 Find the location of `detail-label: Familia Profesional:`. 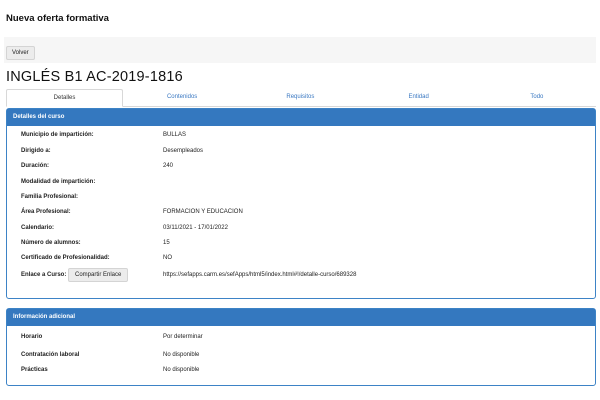

detail-label: Familia Profesional: is located at coordinates (50, 197).